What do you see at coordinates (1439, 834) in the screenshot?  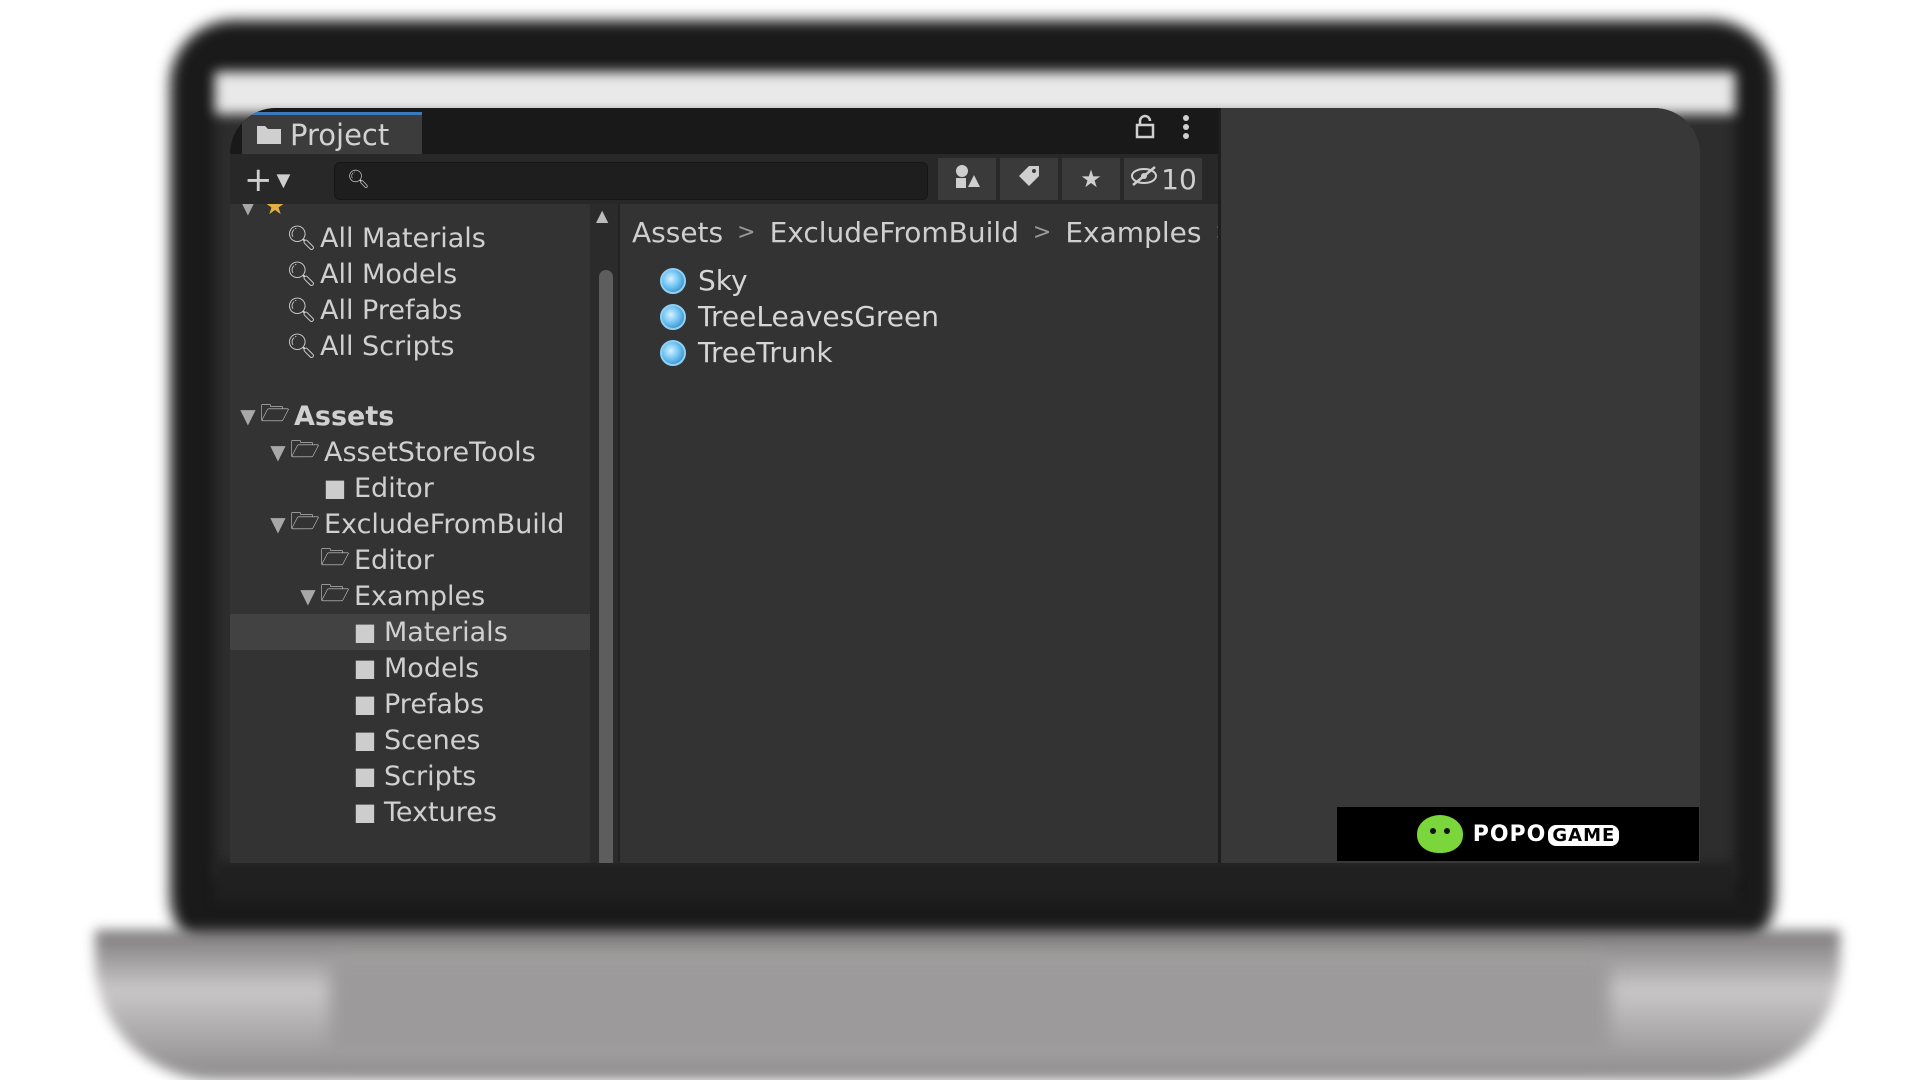 I see `popogame-logo-icon` at bounding box center [1439, 834].